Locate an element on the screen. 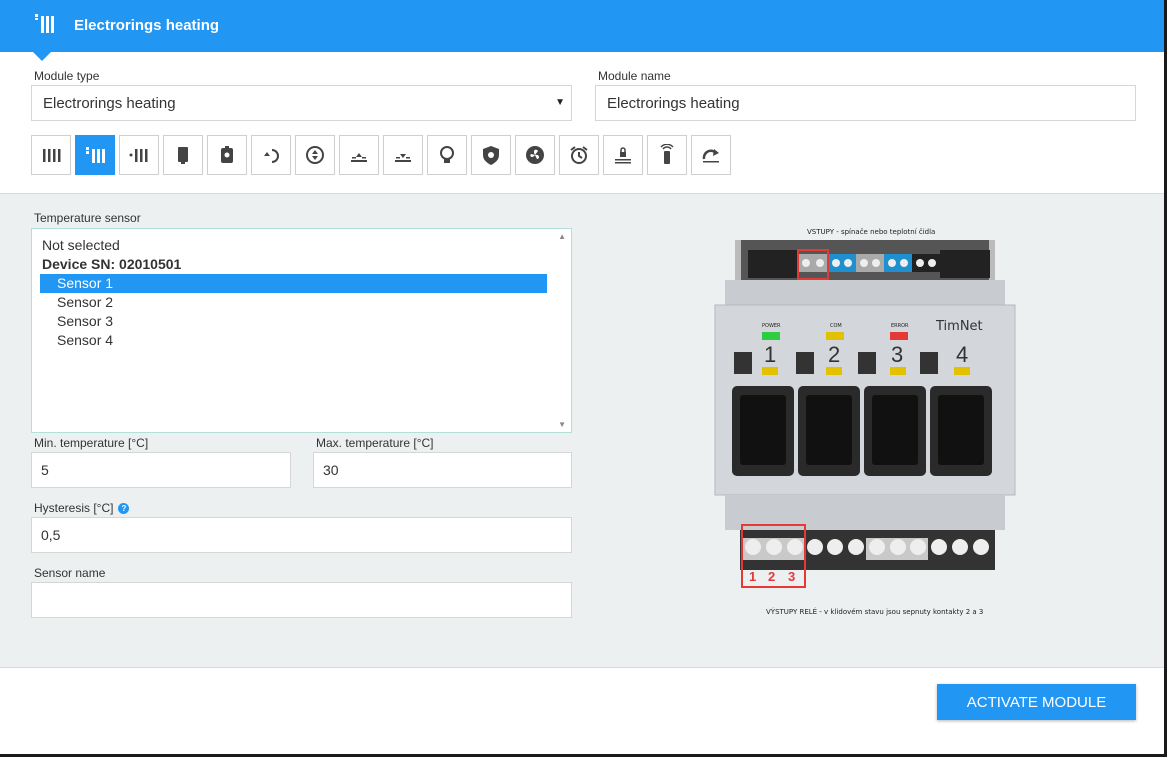 This screenshot has width=1167, height=757. module-type-iconbar is located at coordinates (383, 155).